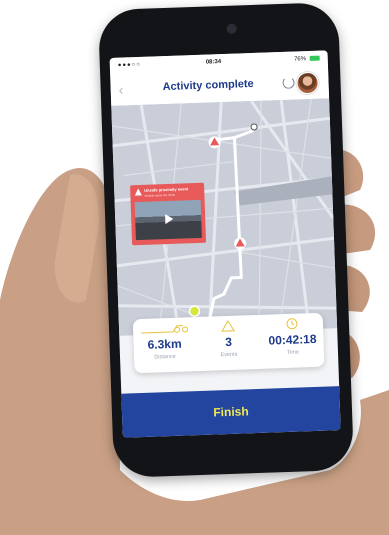 The height and width of the screenshot is (535, 389). I want to click on refresh-icon, so click(288, 82).